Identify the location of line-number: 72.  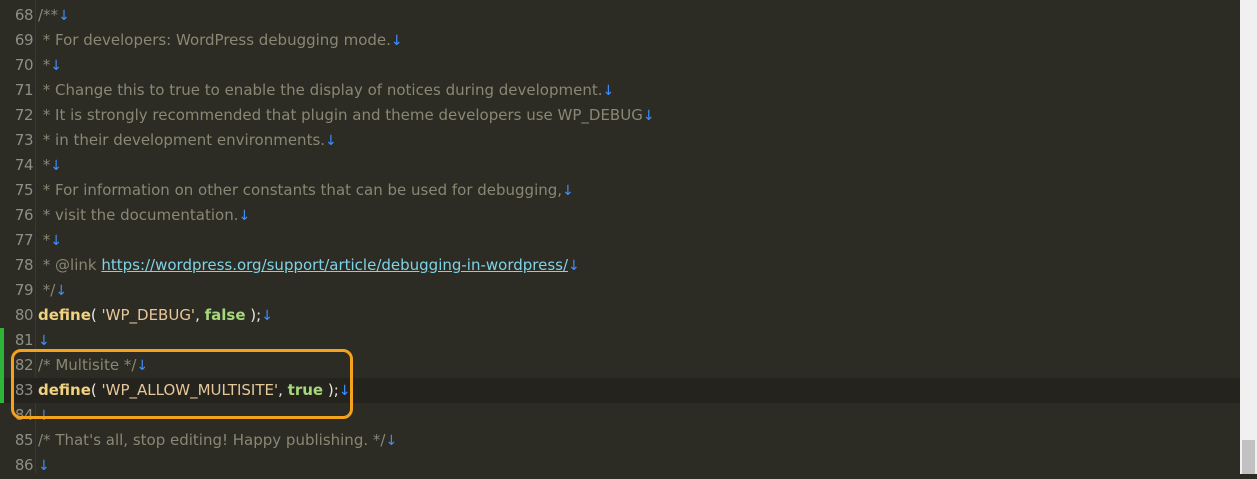
(24, 115).